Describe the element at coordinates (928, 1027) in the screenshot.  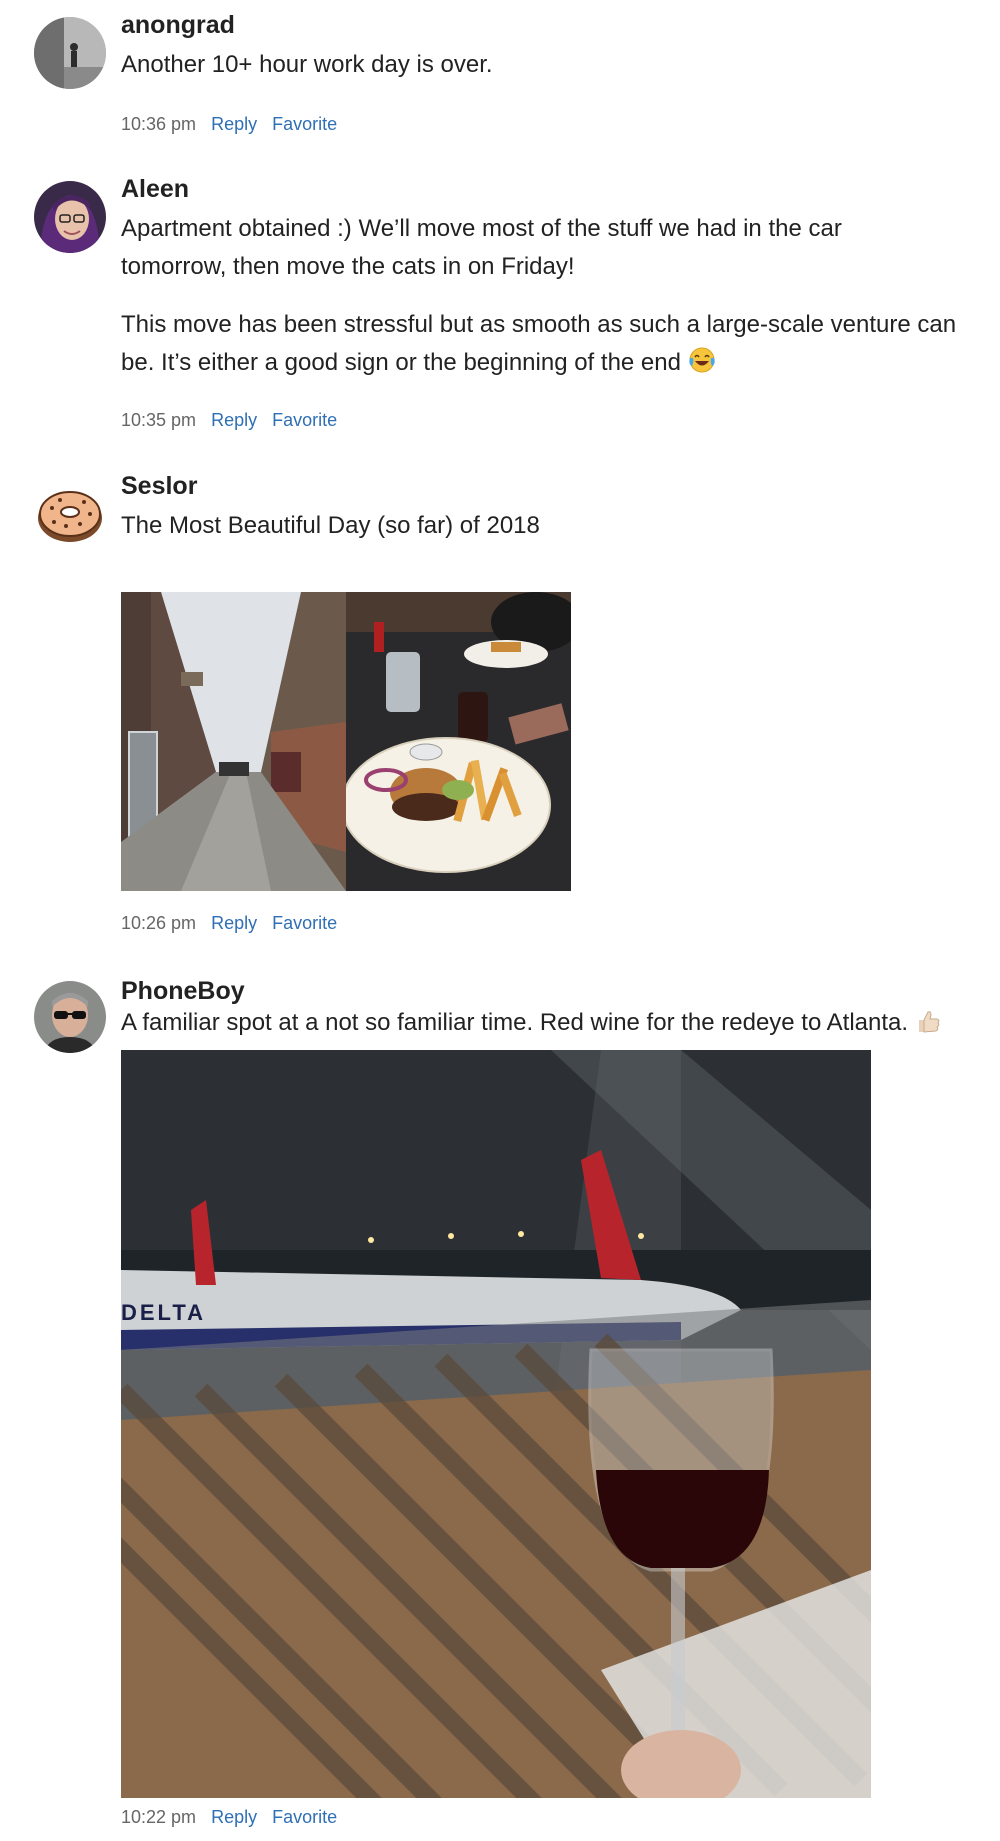
I see `thumbs-up-icon` at that location.